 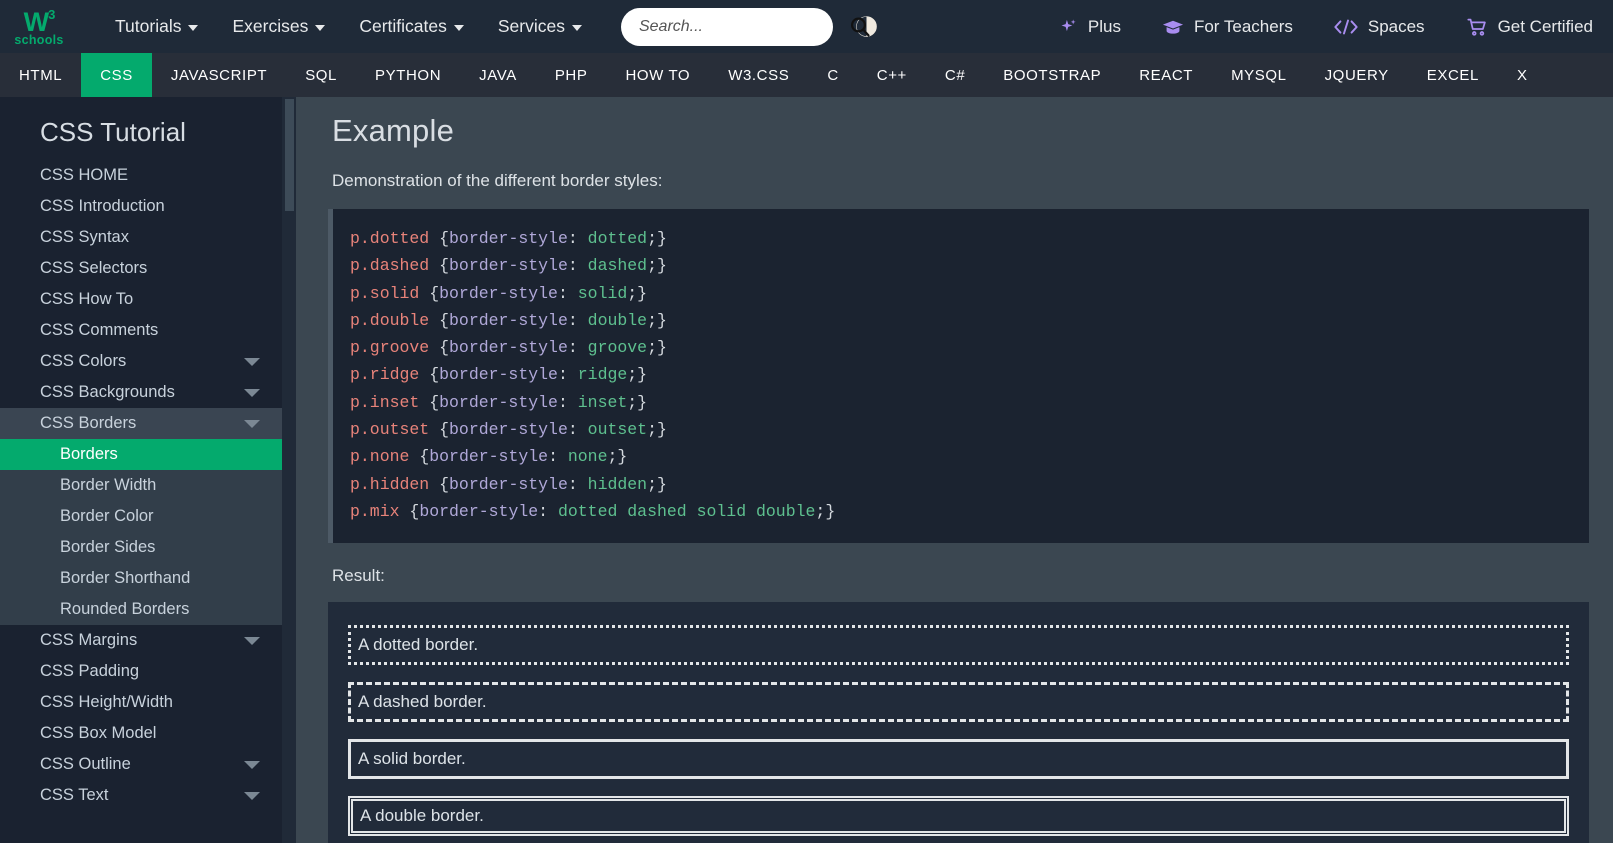 I want to click on subnav-item-react: REACT, so click(x=1166, y=75).